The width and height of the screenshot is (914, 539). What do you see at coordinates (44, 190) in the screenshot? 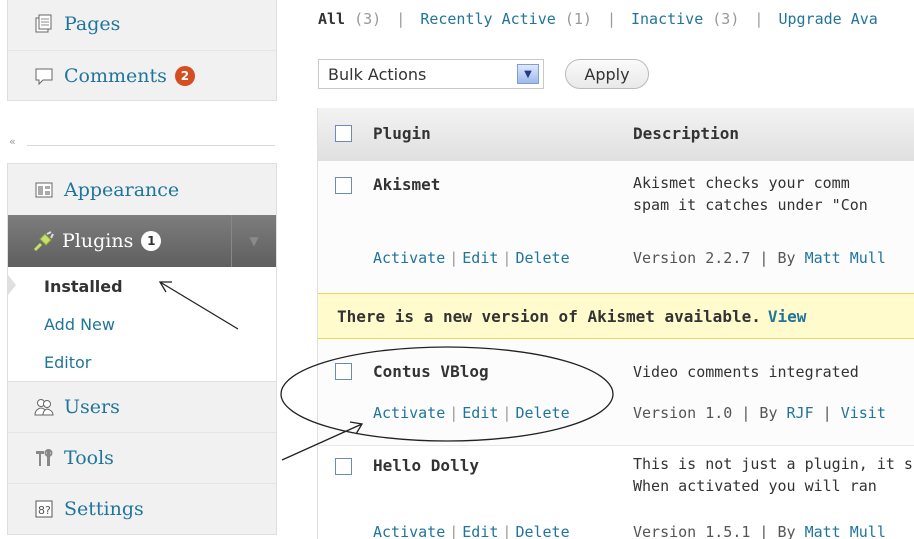
I see `appearance-icon` at bounding box center [44, 190].